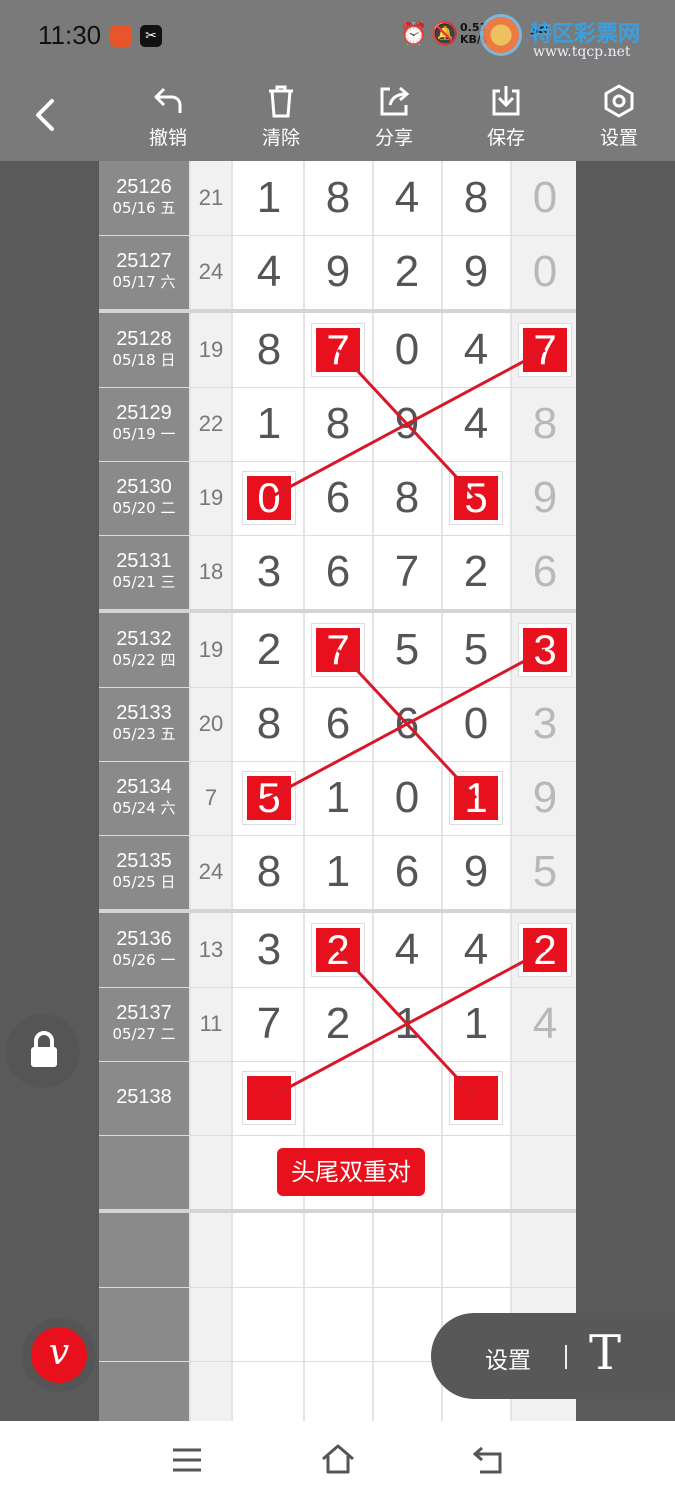 This screenshot has width=675, height=1500. Describe the element at coordinates (144, 434) in the screenshot. I see `period-date: 05/19 一` at that location.